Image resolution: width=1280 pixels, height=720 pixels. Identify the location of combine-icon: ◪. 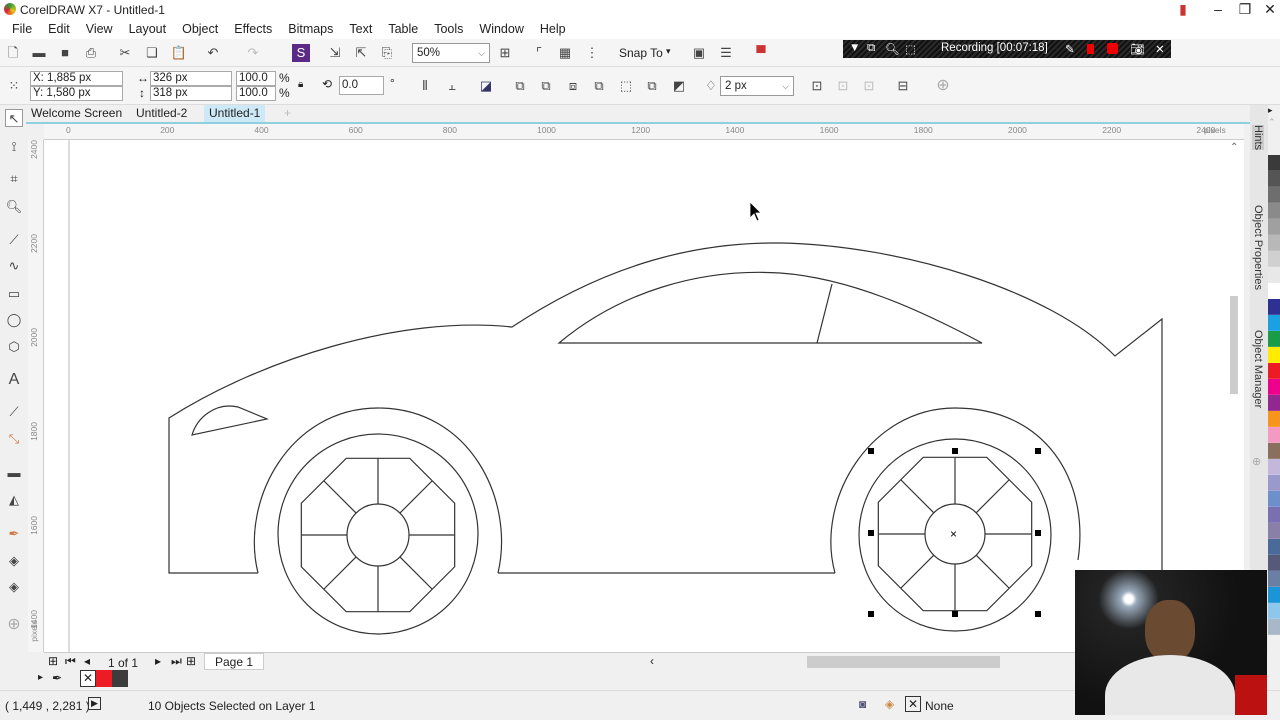
(486, 86).